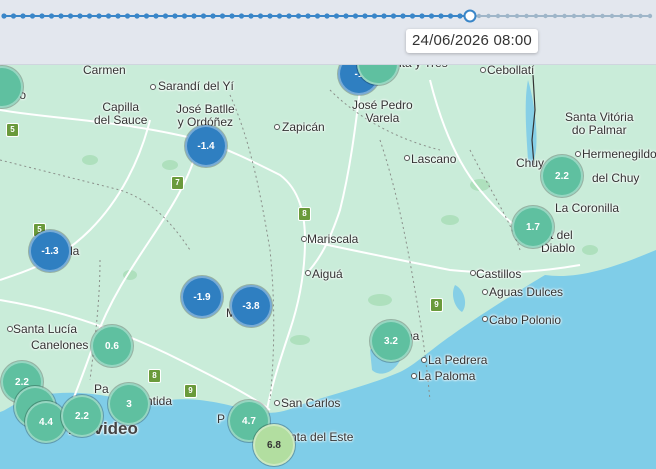 The image size is (656, 469). I want to click on cluster-marker: 1.7, so click(533, 227).